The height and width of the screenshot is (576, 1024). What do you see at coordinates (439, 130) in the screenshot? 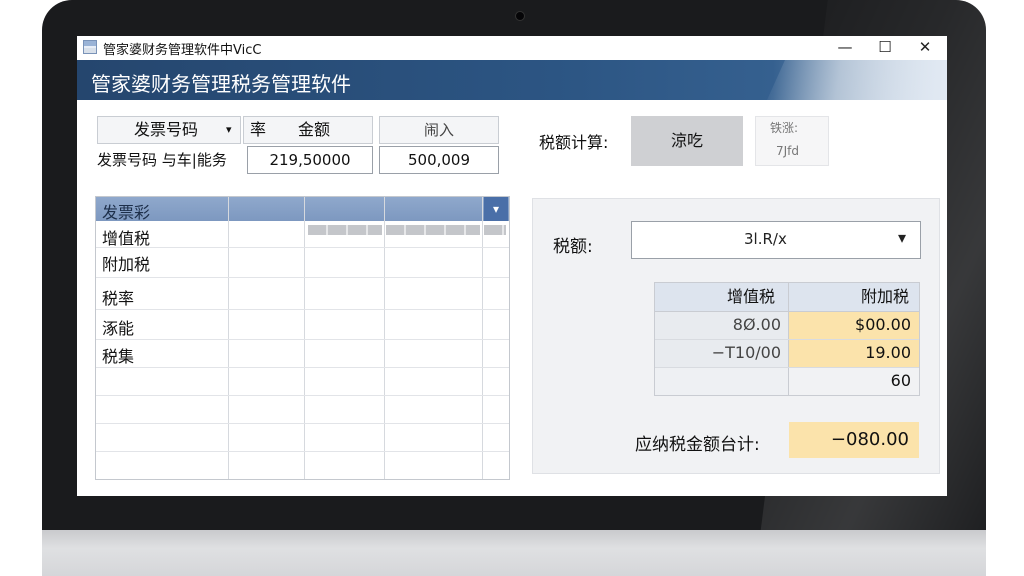
I see `import-button: 闹入` at bounding box center [439, 130].